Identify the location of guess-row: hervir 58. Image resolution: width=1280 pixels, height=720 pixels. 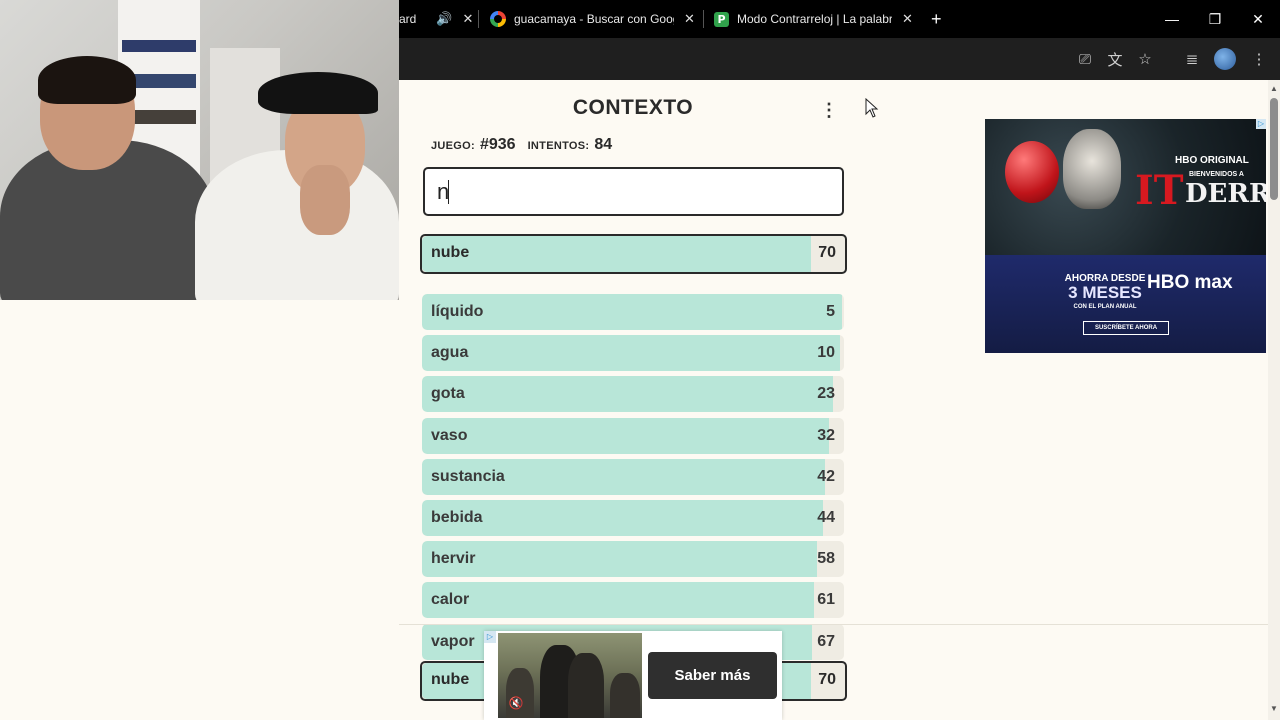
(633, 559).